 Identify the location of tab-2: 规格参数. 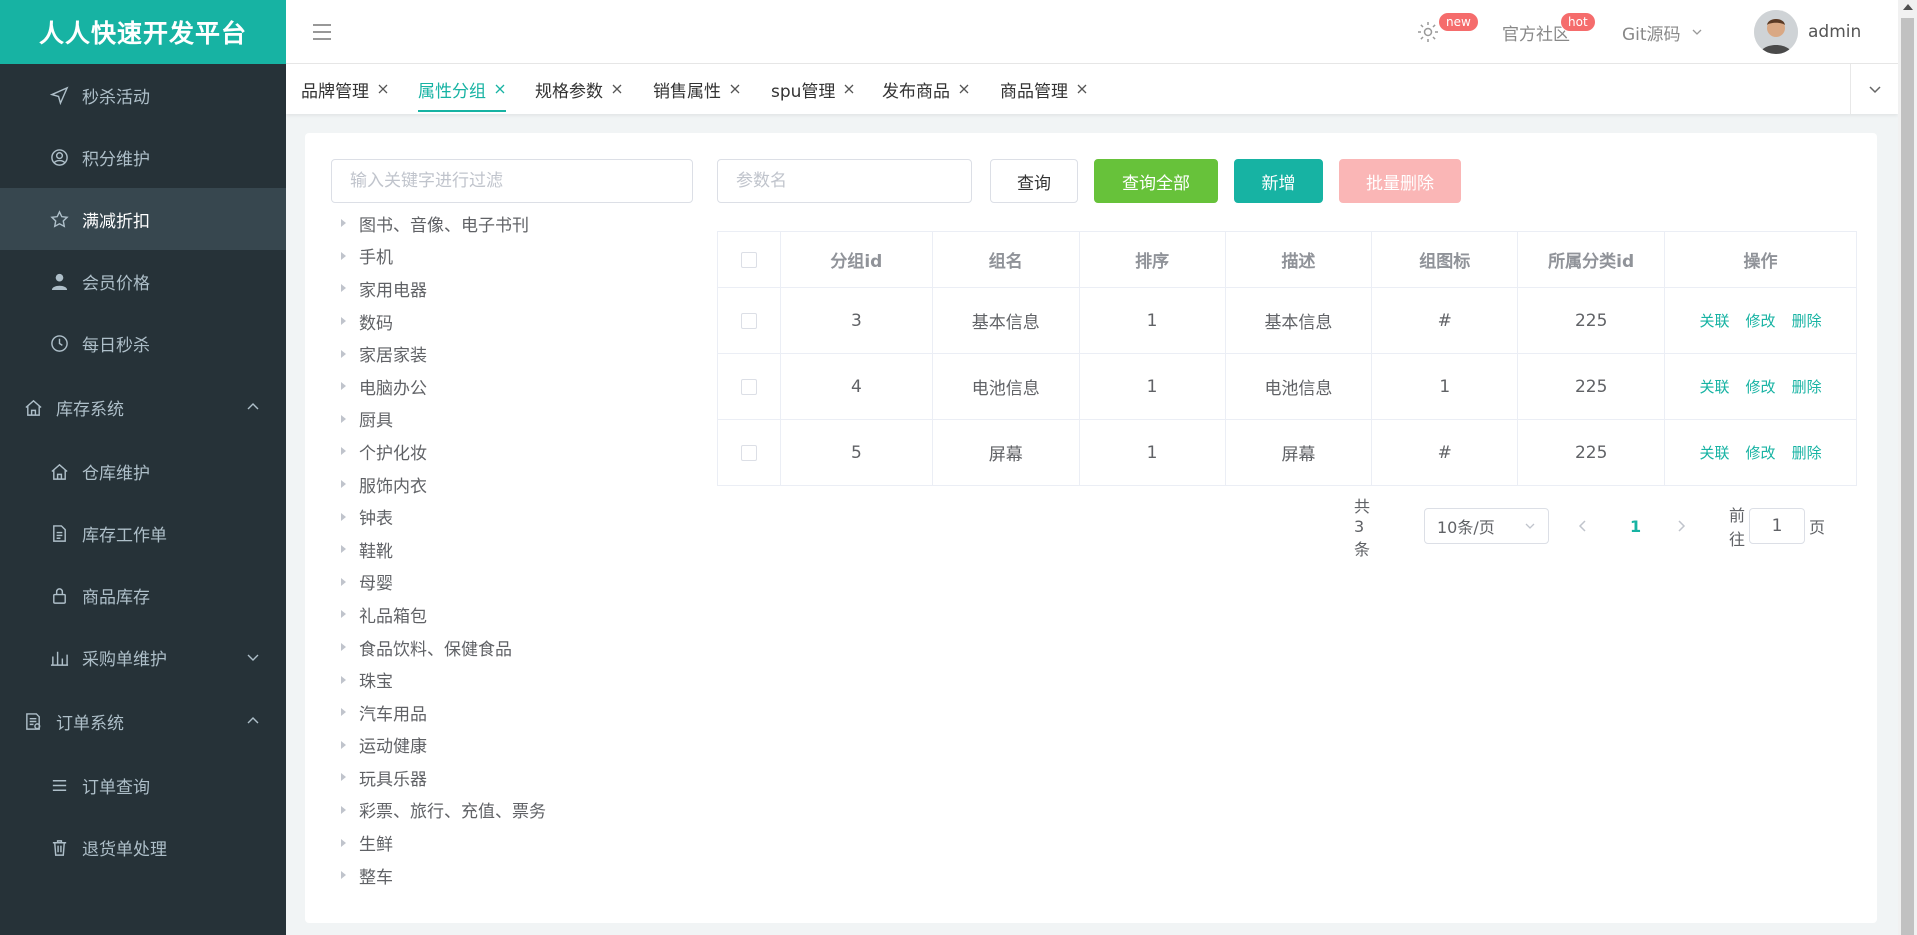
(579, 89).